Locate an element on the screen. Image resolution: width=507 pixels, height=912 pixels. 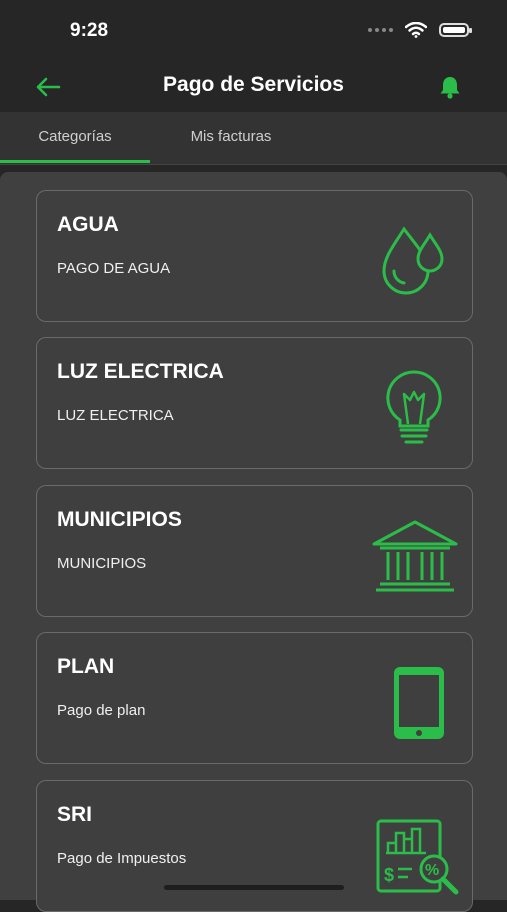
card-title: SRI is located at coordinates (75, 814).